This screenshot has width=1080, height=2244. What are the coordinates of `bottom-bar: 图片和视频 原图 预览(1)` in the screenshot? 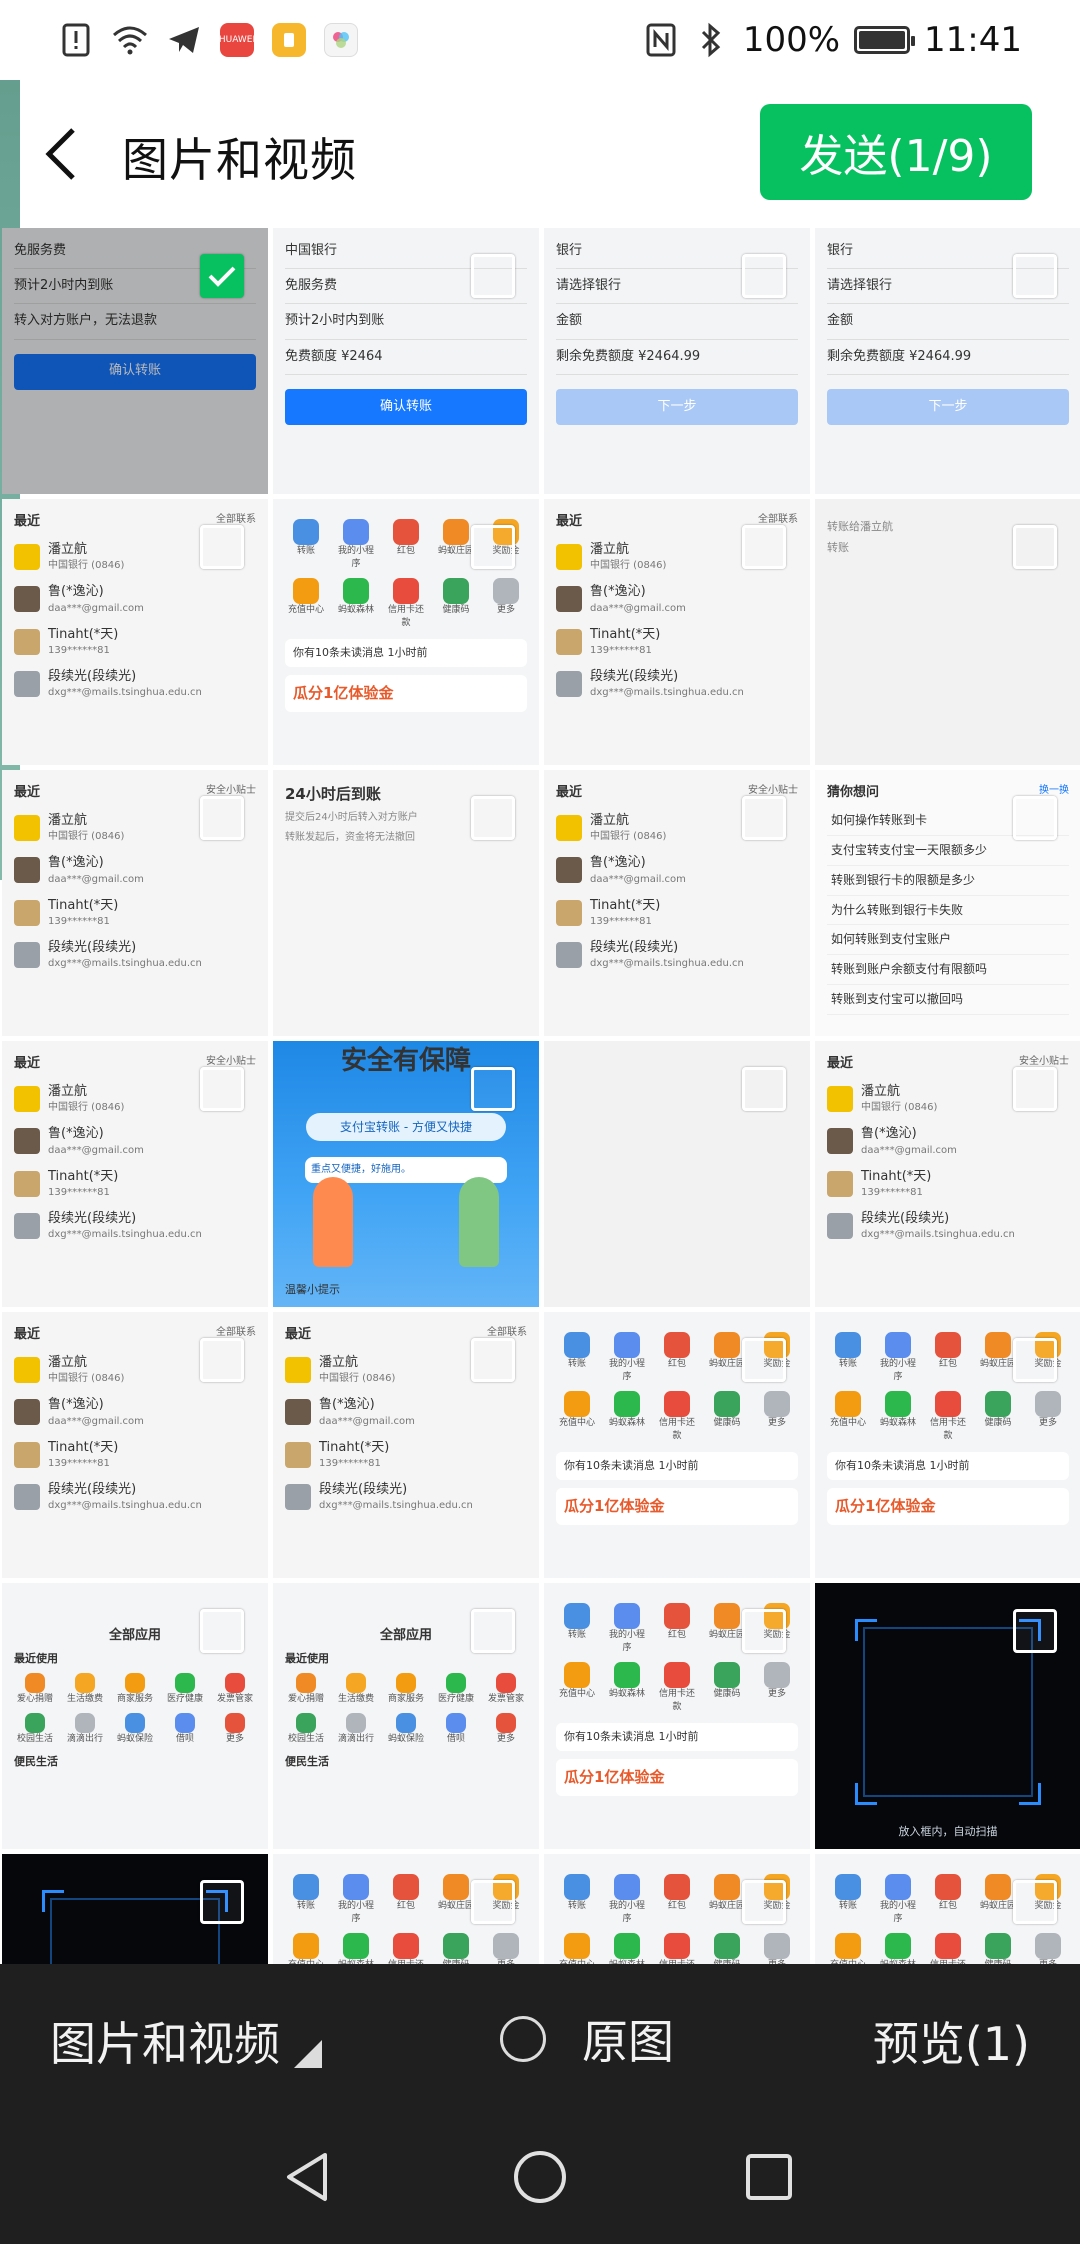 It's located at (540, 2037).